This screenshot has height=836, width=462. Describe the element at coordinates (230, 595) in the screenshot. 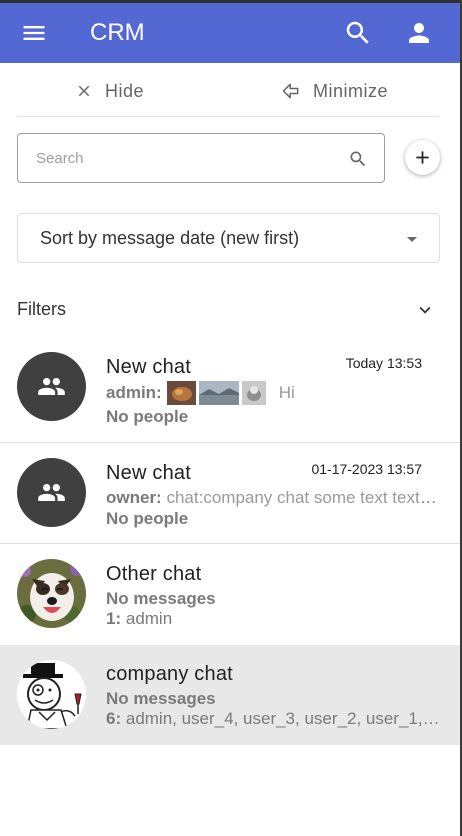

I see `chat-list-item: Other chat No messages 1: admin` at that location.